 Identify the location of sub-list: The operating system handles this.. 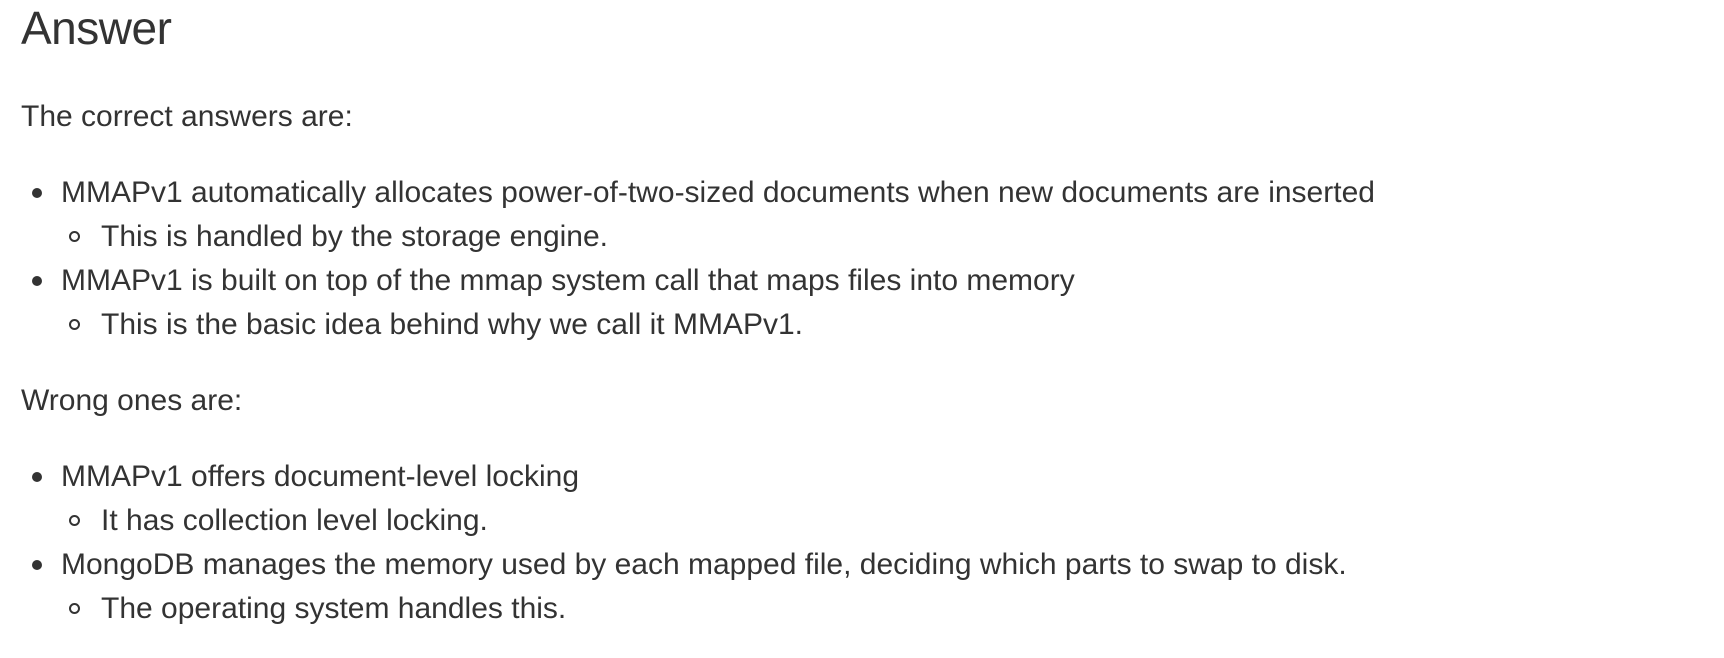
(892, 609).